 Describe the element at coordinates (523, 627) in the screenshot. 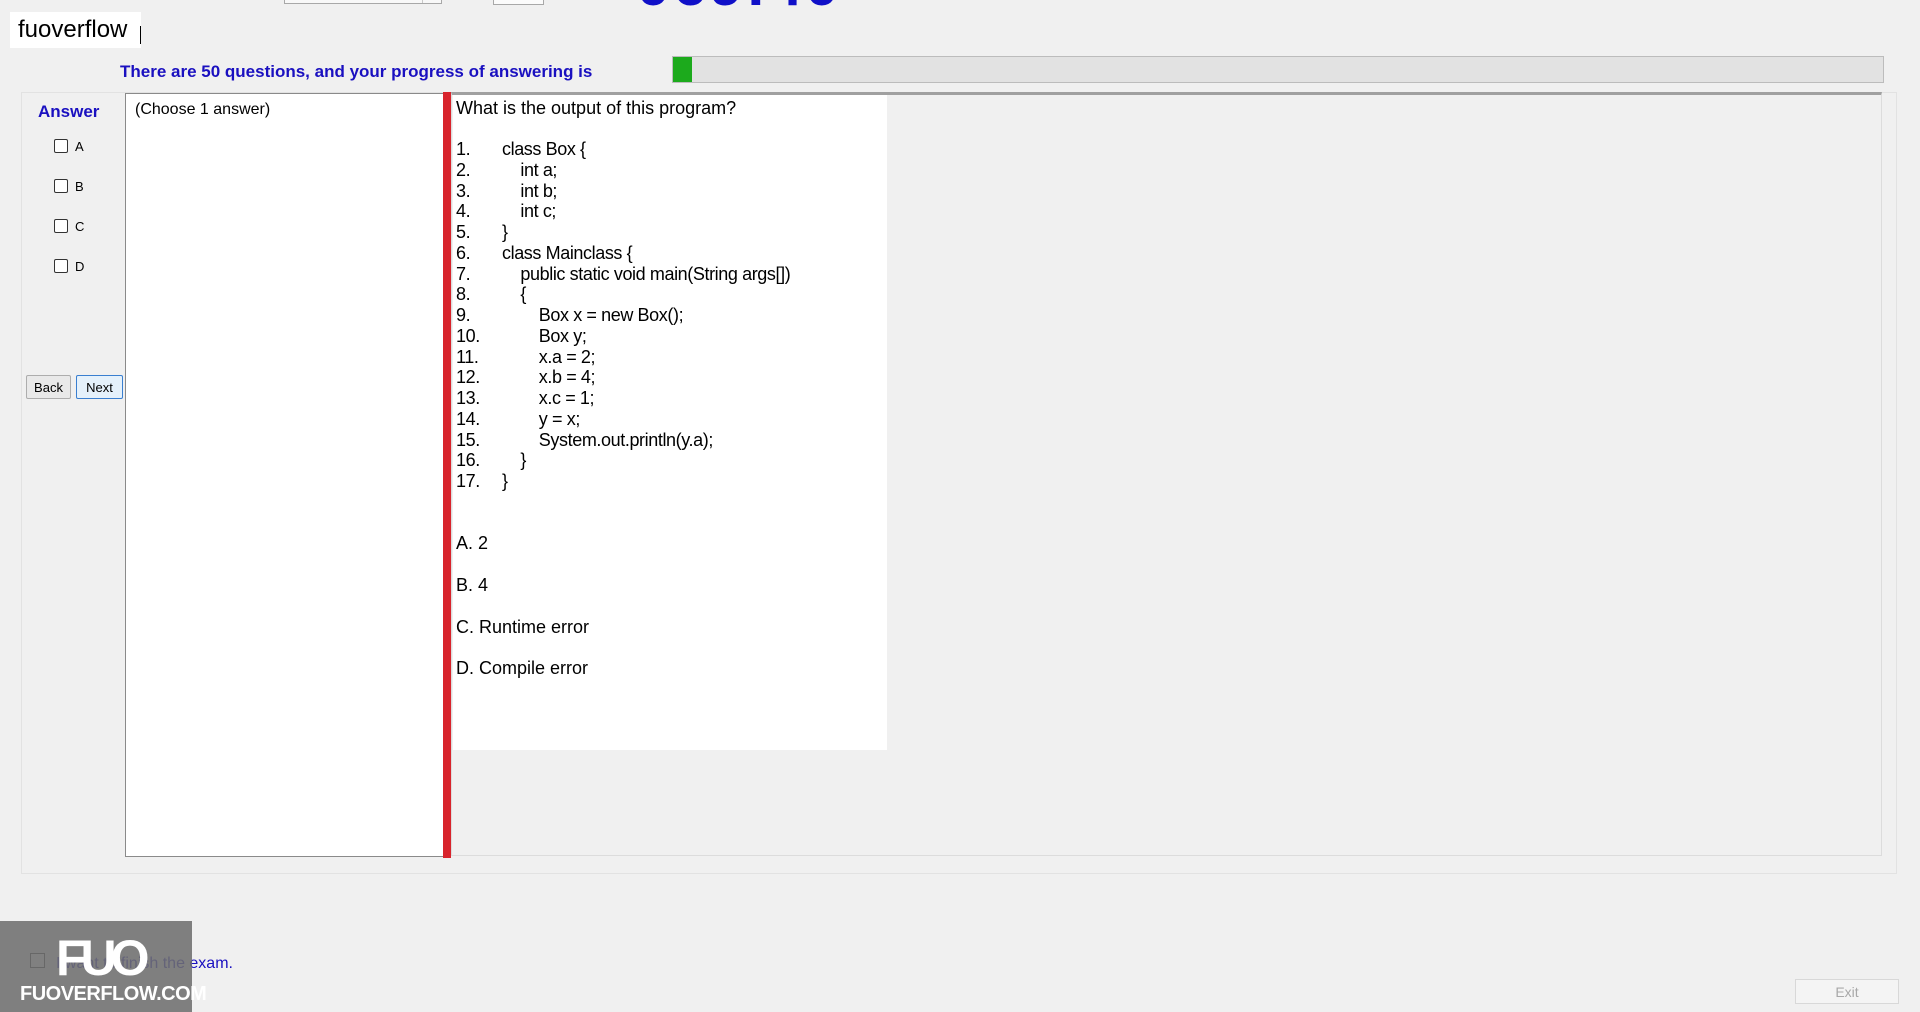

I see `answer-choice-c: C. Runtime error` at that location.